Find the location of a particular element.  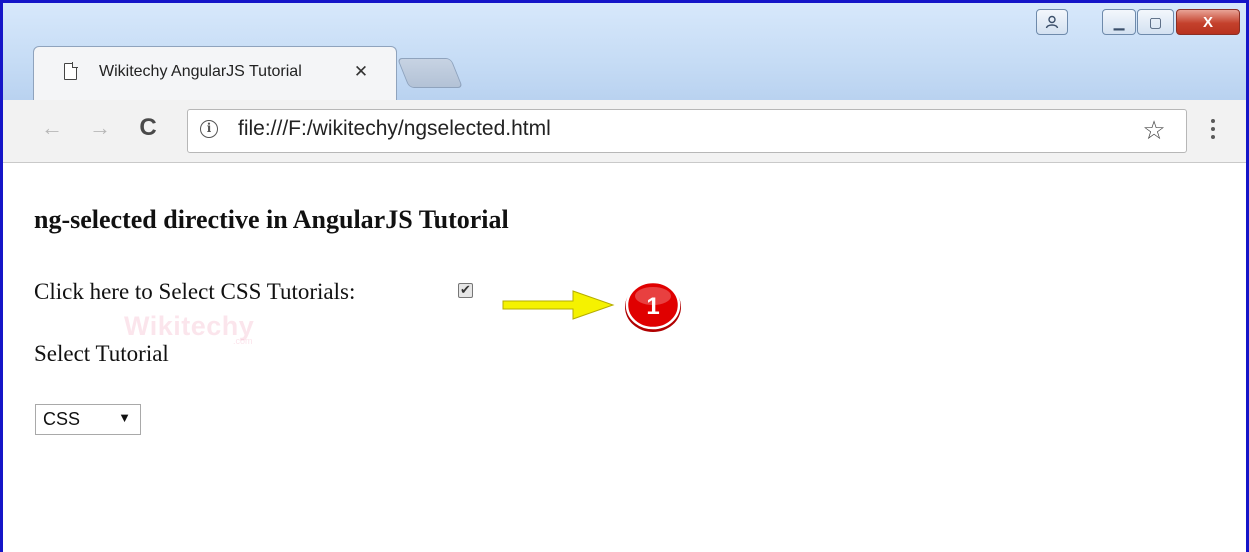

reload-icon: C is located at coordinates (148, 128).